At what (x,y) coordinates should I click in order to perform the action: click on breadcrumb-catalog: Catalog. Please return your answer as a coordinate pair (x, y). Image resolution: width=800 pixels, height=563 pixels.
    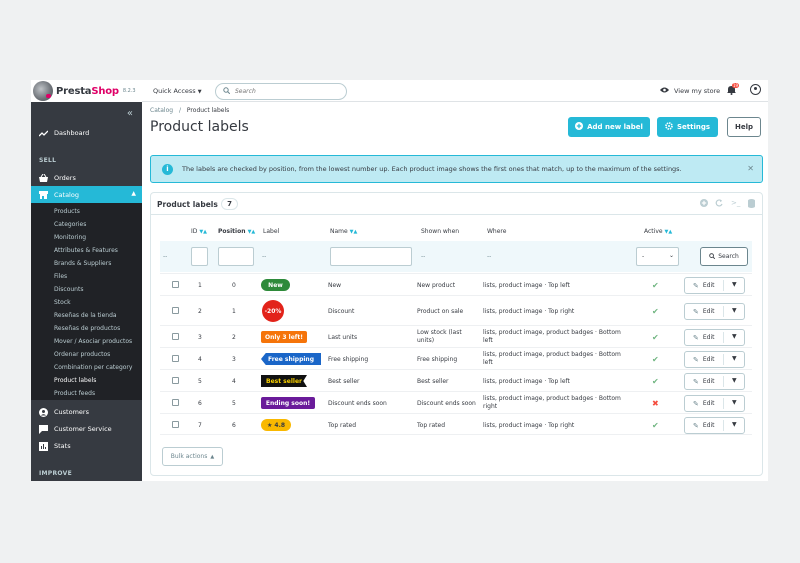
    Looking at the image, I should click on (161, 110).